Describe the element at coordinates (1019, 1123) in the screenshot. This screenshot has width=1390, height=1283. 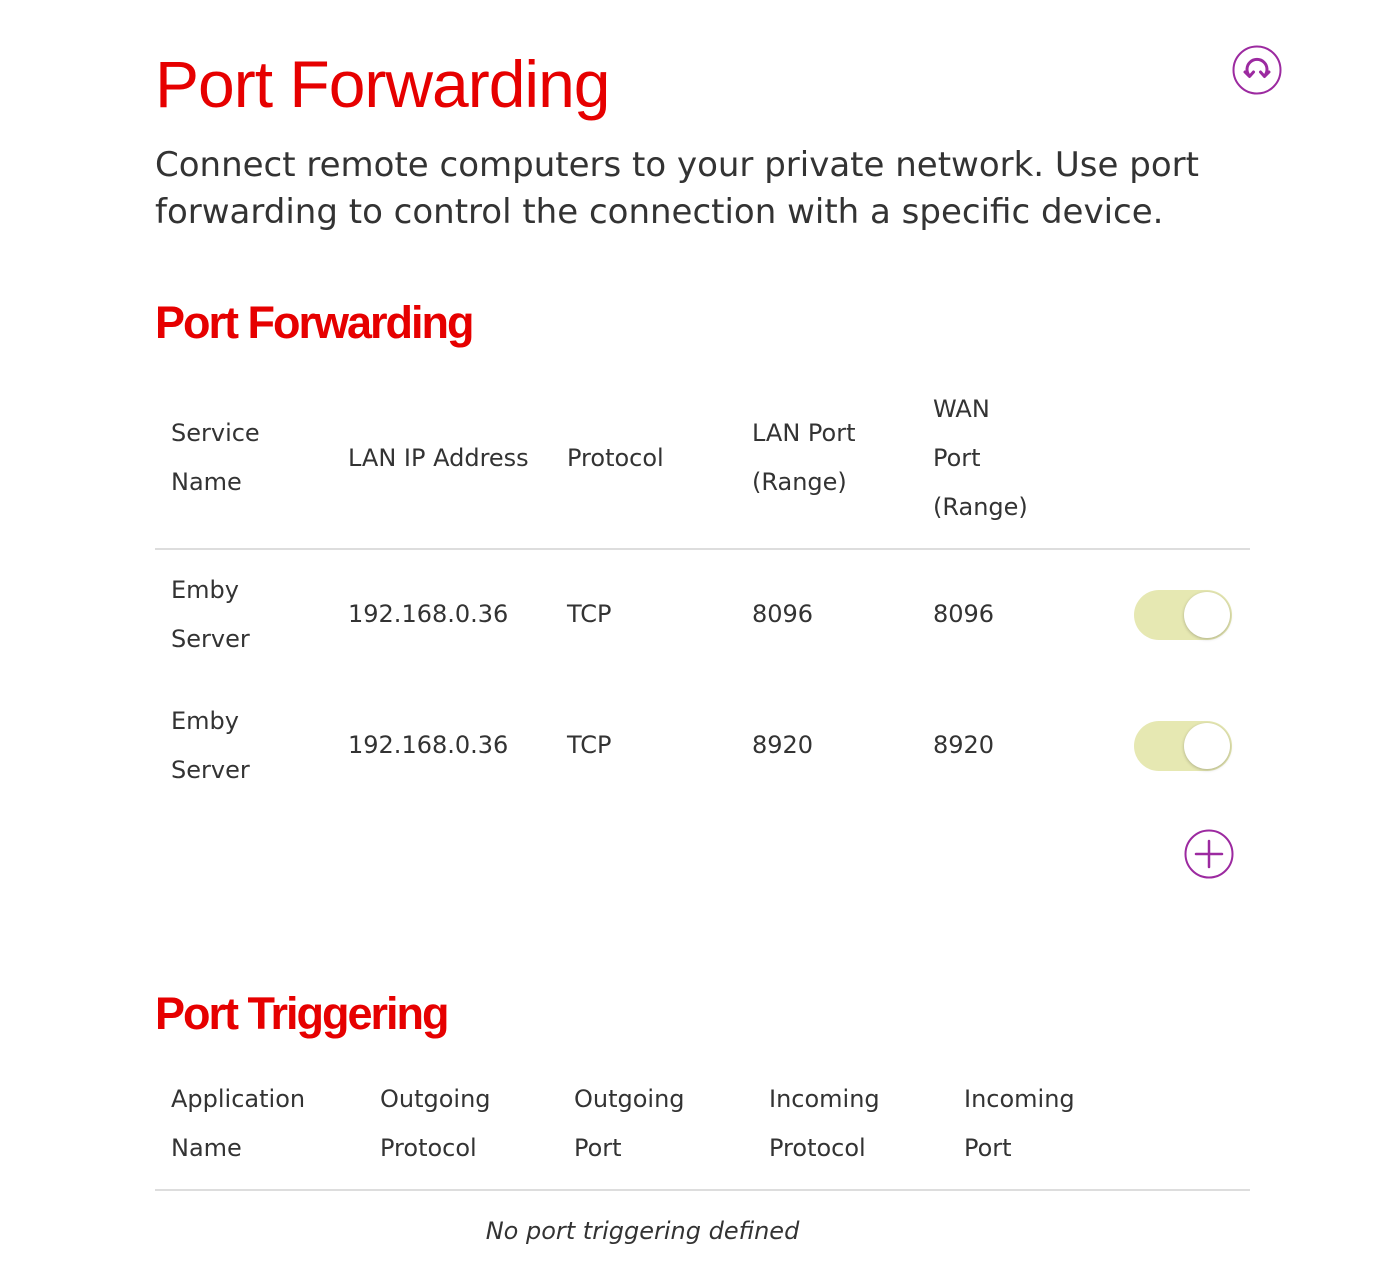
I see `header-incoming-port: Incoming Port` at that location.